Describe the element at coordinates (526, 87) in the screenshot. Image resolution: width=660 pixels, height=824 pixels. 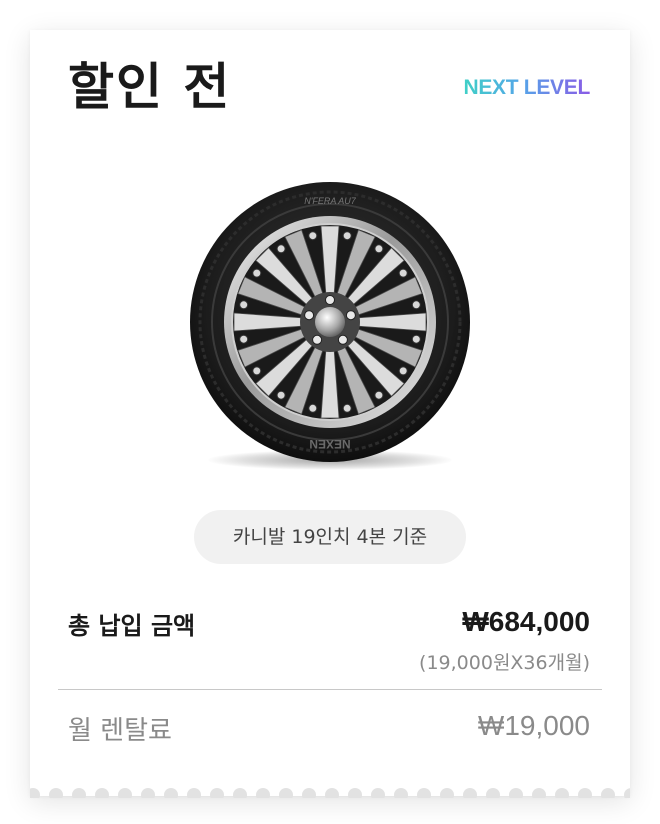
I see `brand-logo: NEXT LEVEL` at that location.